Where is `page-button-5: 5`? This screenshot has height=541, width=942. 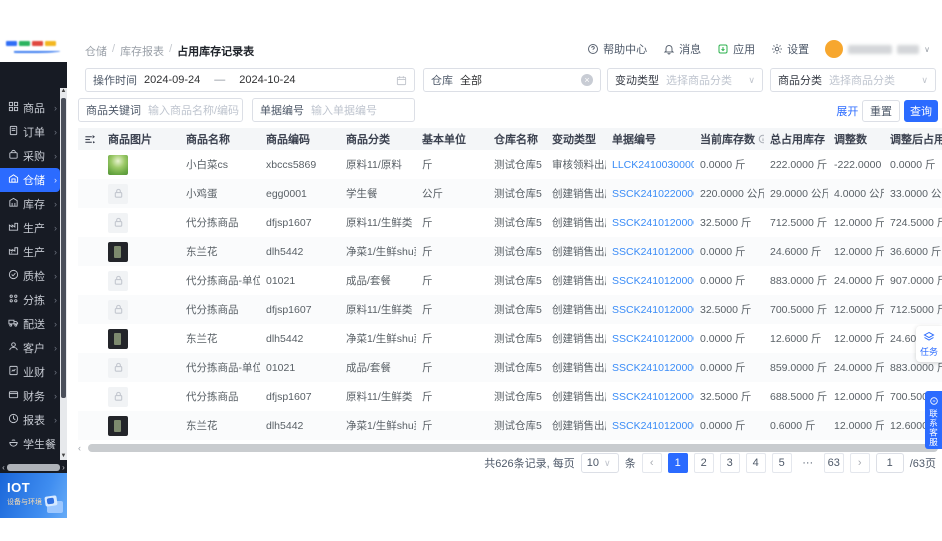 page-button-5: 5 is located at coordinates (781, 463).